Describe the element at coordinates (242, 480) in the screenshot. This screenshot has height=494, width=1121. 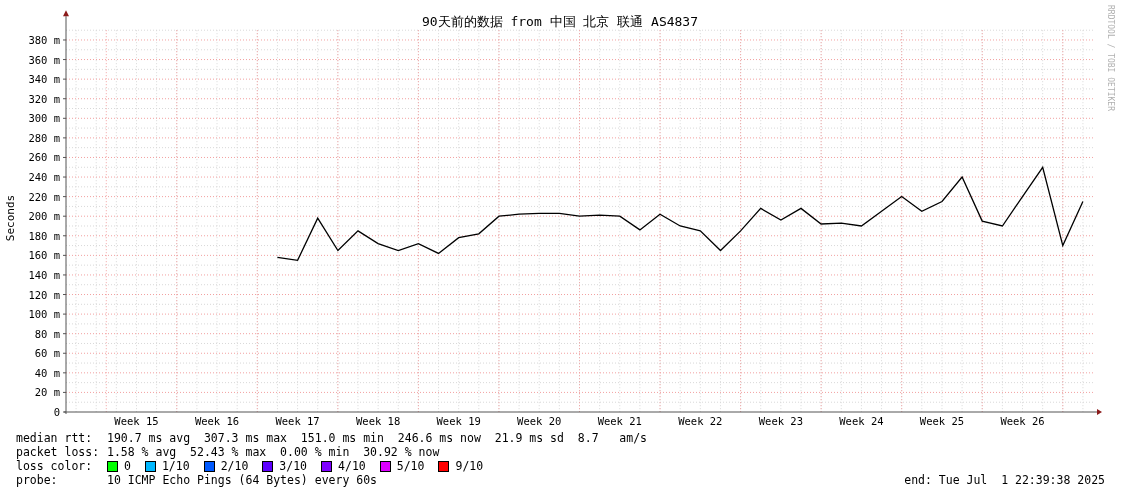
I see `probe-text: 10 ICMP Echo Pings (64 Bytes) every 60s` at that location.